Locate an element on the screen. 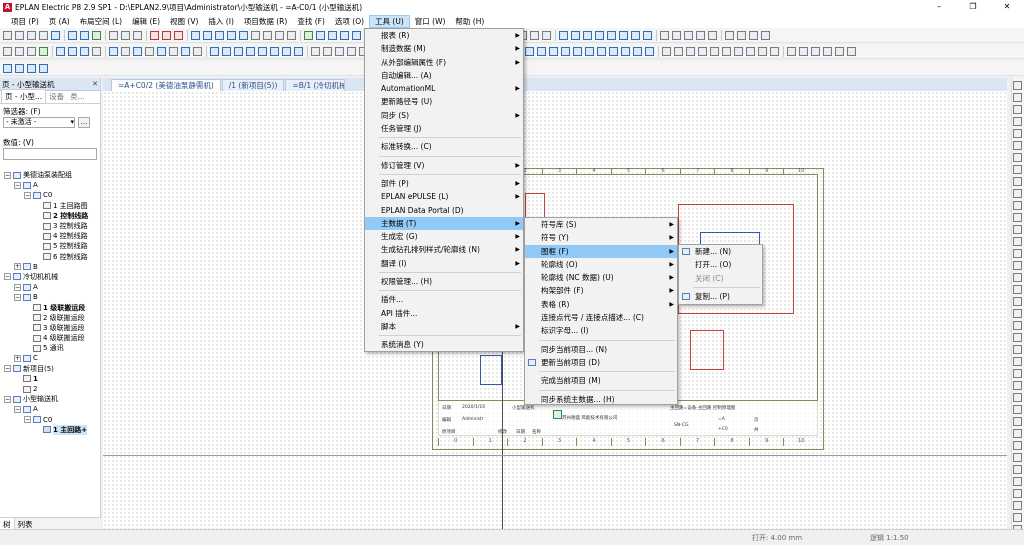  value-input is located at coordinates (50, 154).